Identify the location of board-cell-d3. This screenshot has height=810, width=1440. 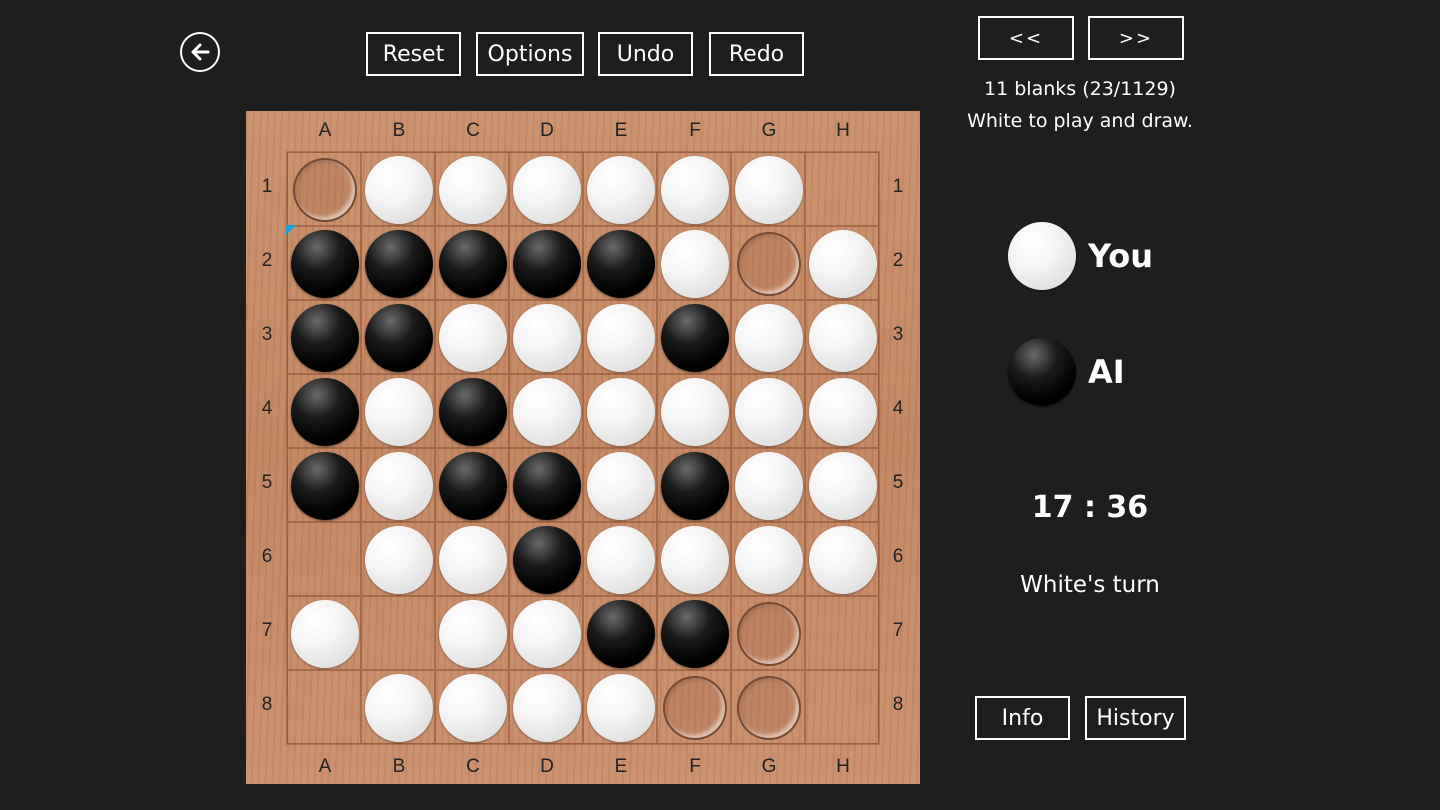
(546, 337).